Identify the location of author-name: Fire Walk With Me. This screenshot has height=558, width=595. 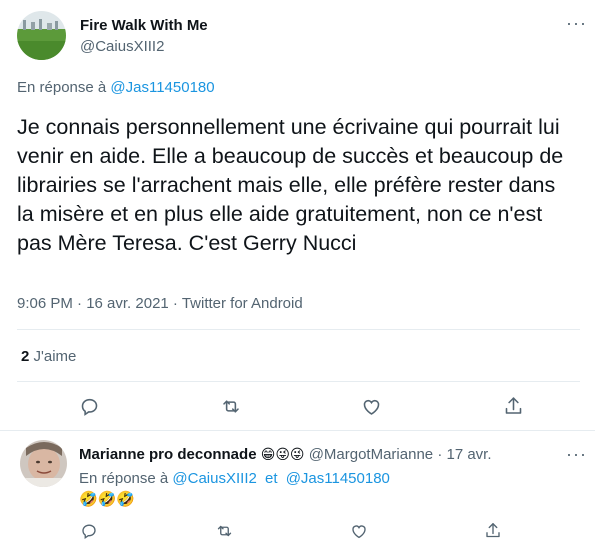
(144, 25).